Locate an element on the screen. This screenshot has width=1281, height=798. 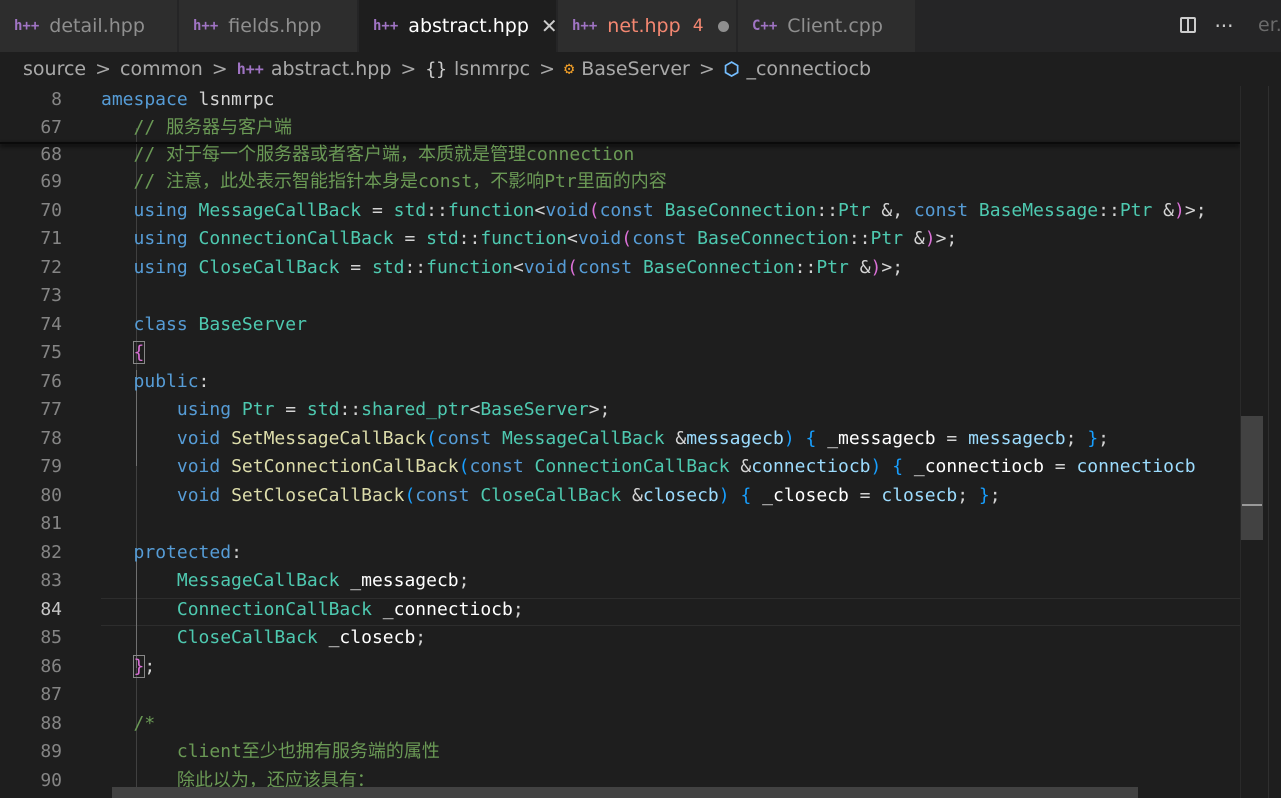
code-line: 69 // 注意，此处表示智能指针本身是const，不影响Ptr里面的内容 is located at coordinates (620, 182).